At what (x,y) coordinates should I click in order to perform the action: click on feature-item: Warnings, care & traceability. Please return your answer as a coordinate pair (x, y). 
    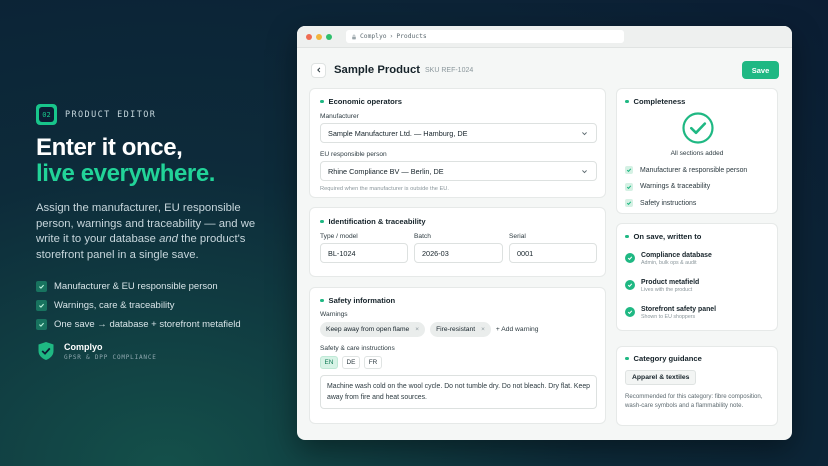
    Looking at the image, I should click on (156, 305).